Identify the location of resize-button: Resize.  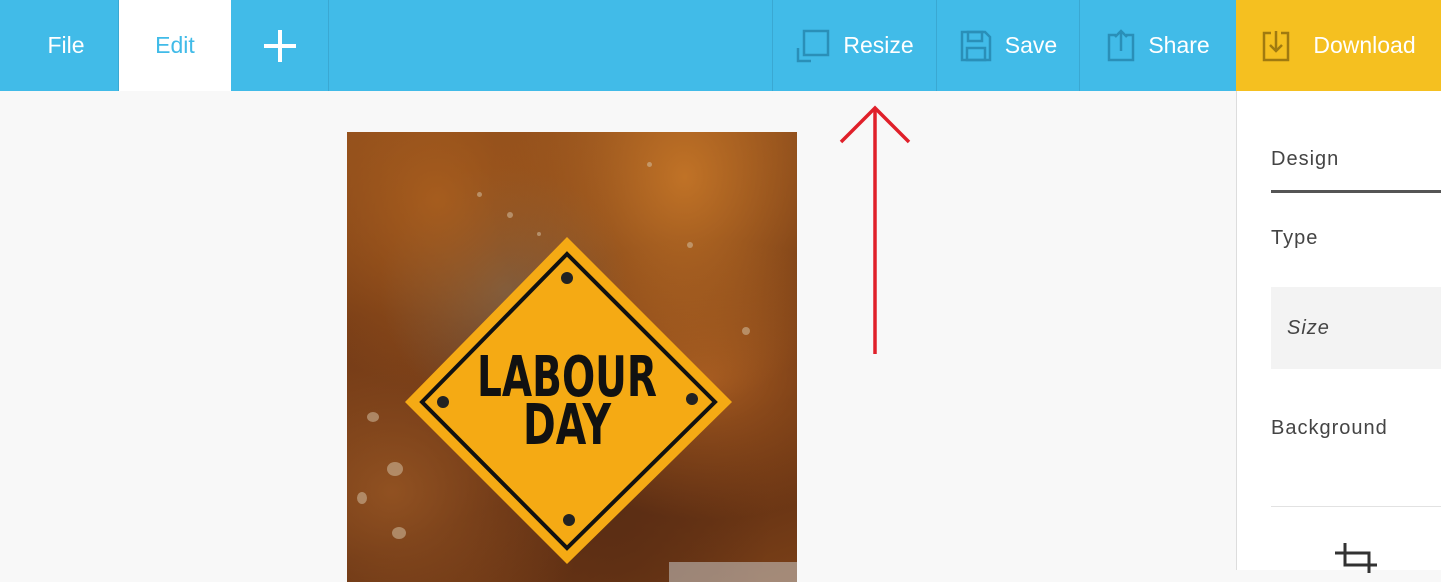
(855, 45).